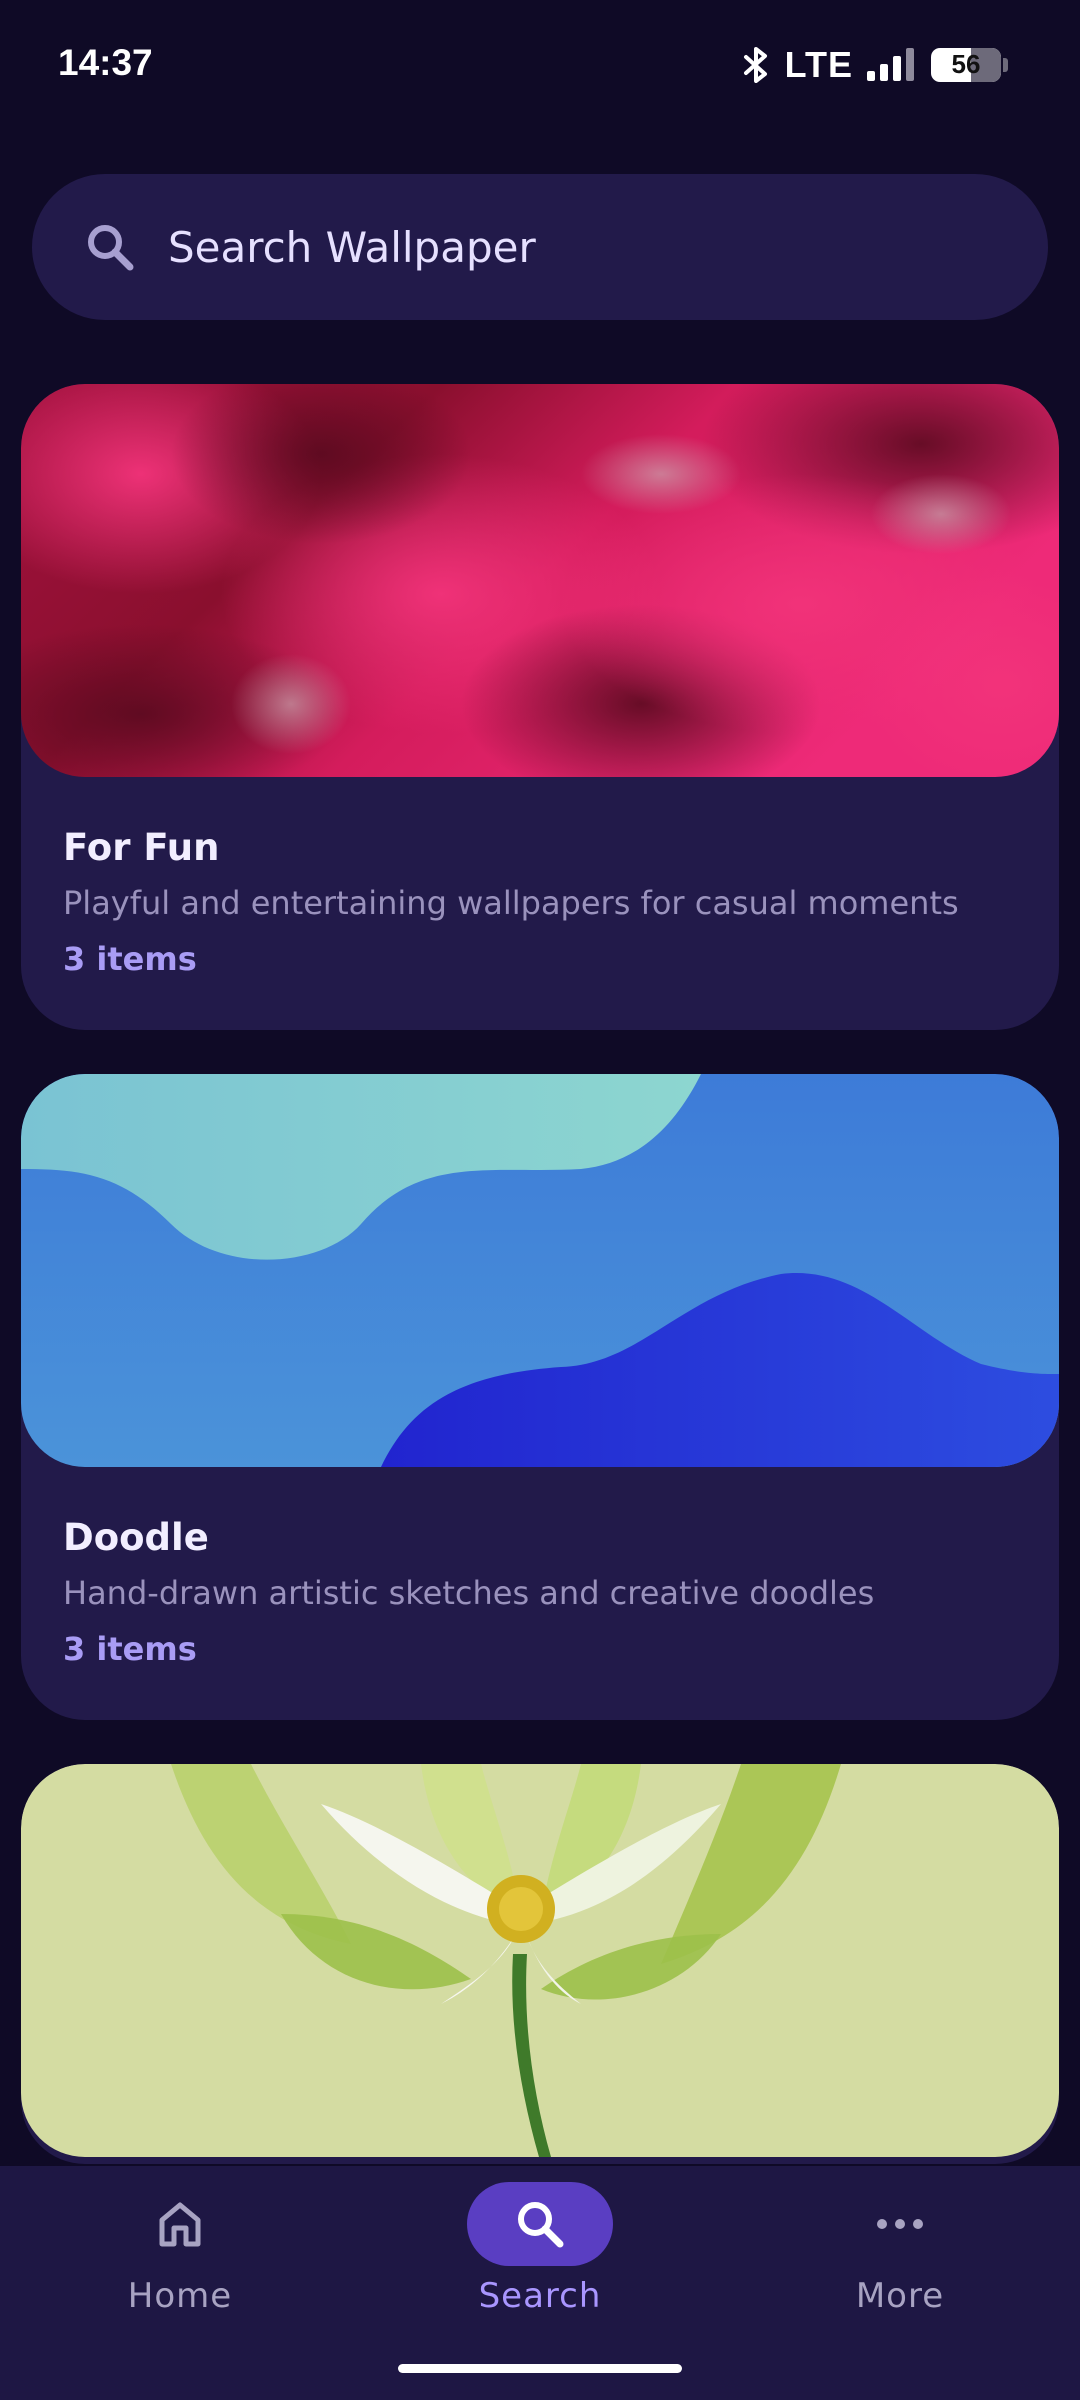 This screenshot has width=1080, height=2400. I want to click on bluetooth-icon, so click(756, 65).